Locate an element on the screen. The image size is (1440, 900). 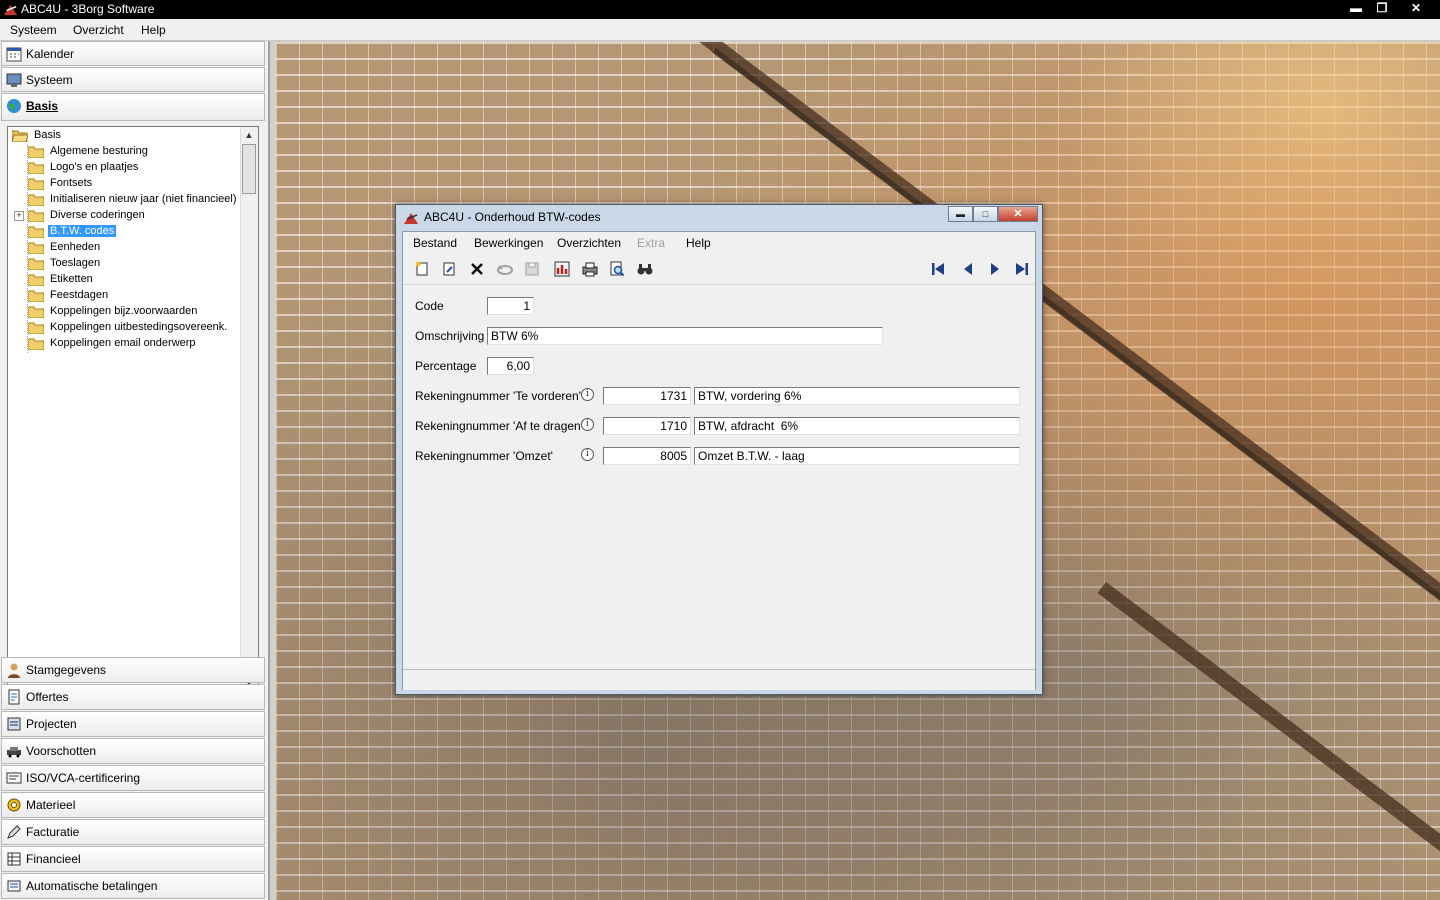
last-record-icon is located at coordinates (1022, 269).